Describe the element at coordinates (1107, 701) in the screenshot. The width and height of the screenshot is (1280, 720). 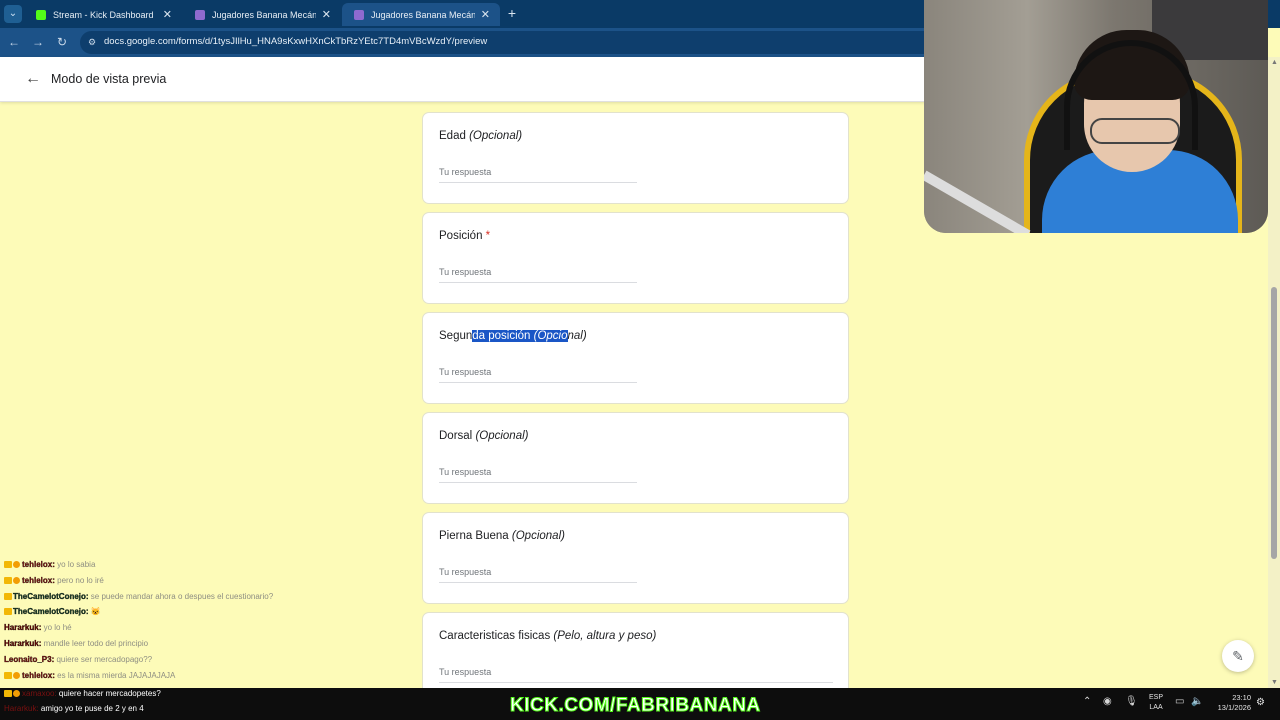
I see `security-icon: ◉` at that location.